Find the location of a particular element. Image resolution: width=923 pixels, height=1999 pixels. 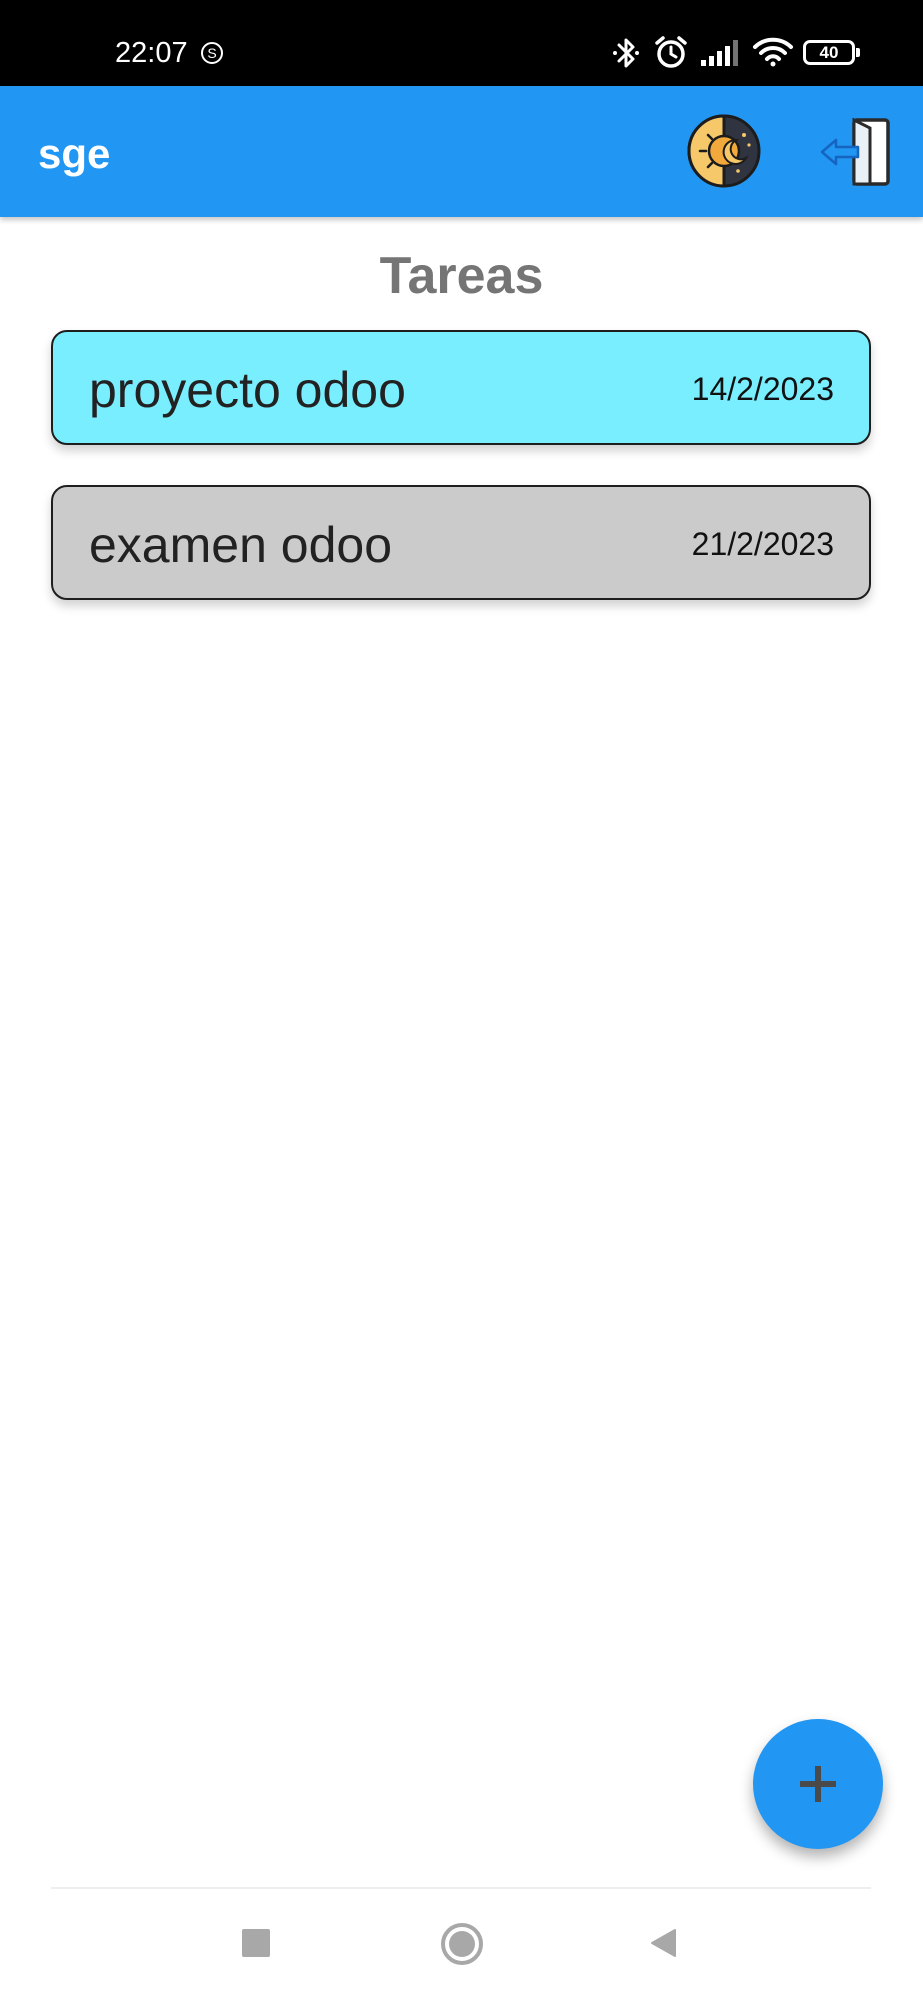

day-night-icon is located at coordinates (724, 151).